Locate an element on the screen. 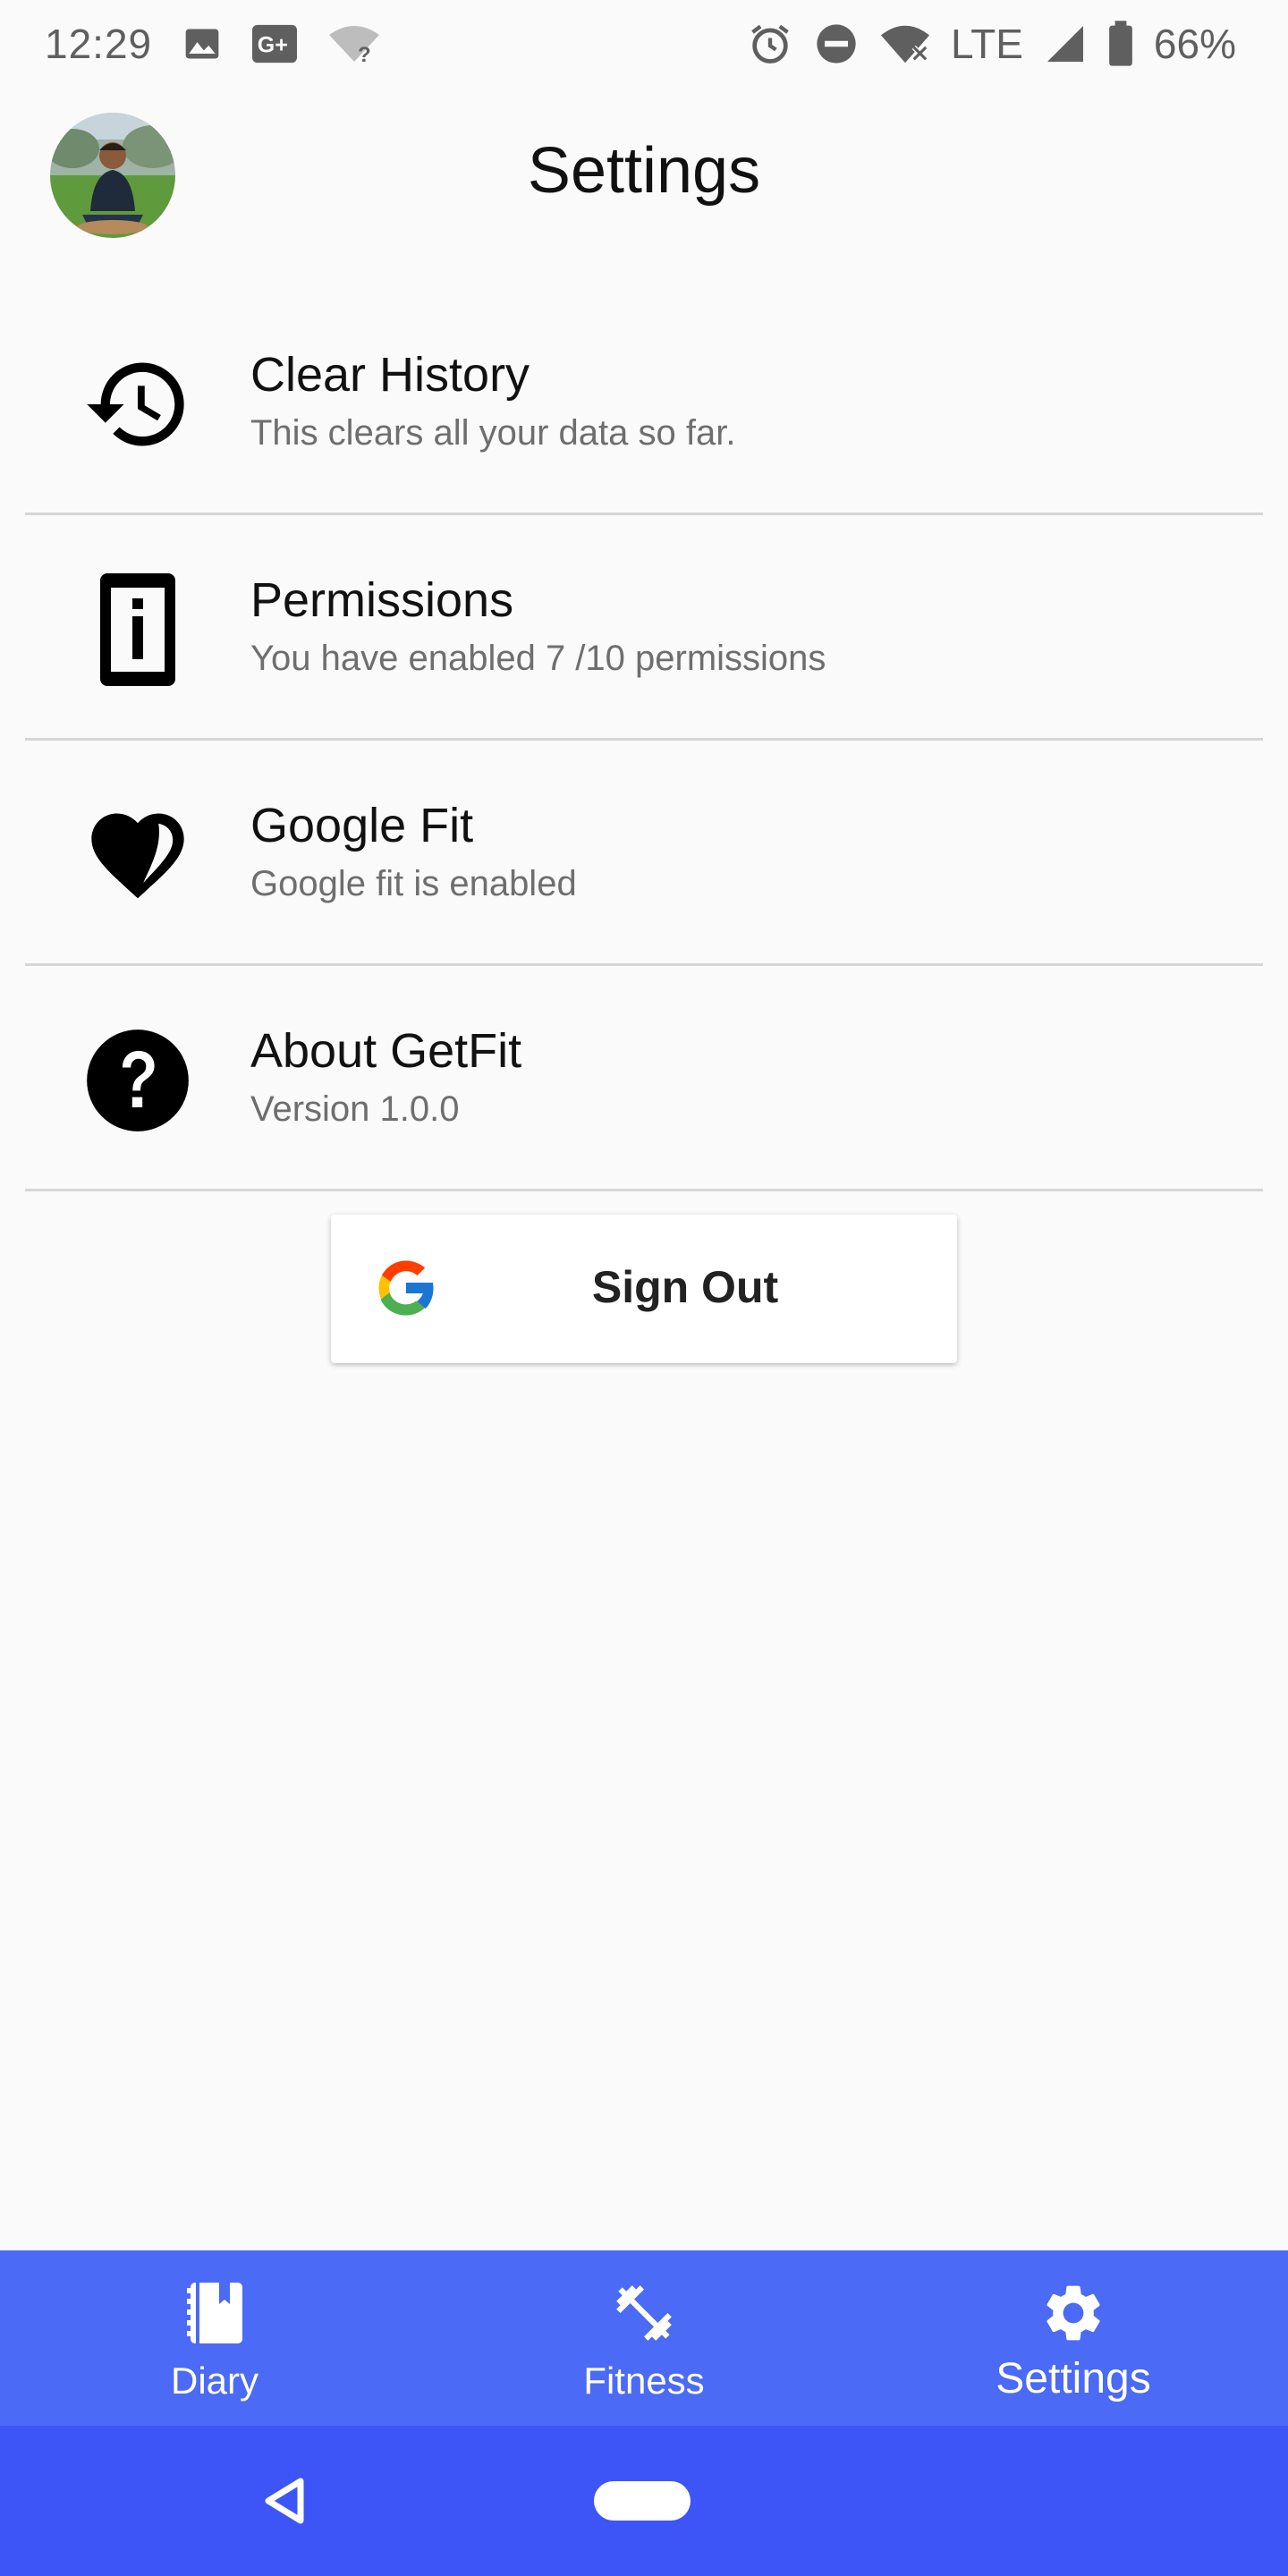 Image resolution: width=1288 pixels, height=2576 pixels. status-bar: 12:29 G+ ? LTE 66% is located at coordinates (644, 44).